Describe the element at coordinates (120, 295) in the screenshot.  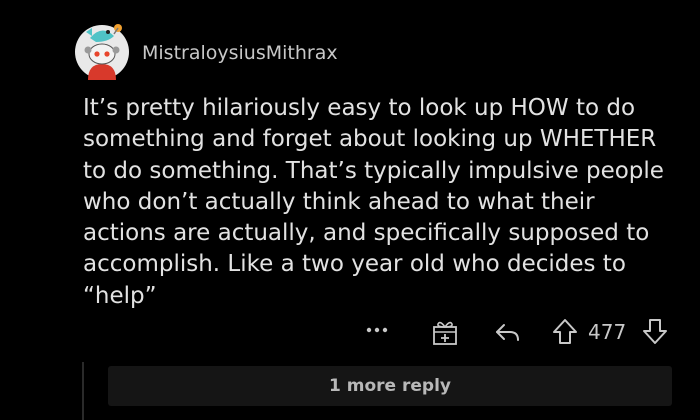
I see `comment-line: “help”` at that location.